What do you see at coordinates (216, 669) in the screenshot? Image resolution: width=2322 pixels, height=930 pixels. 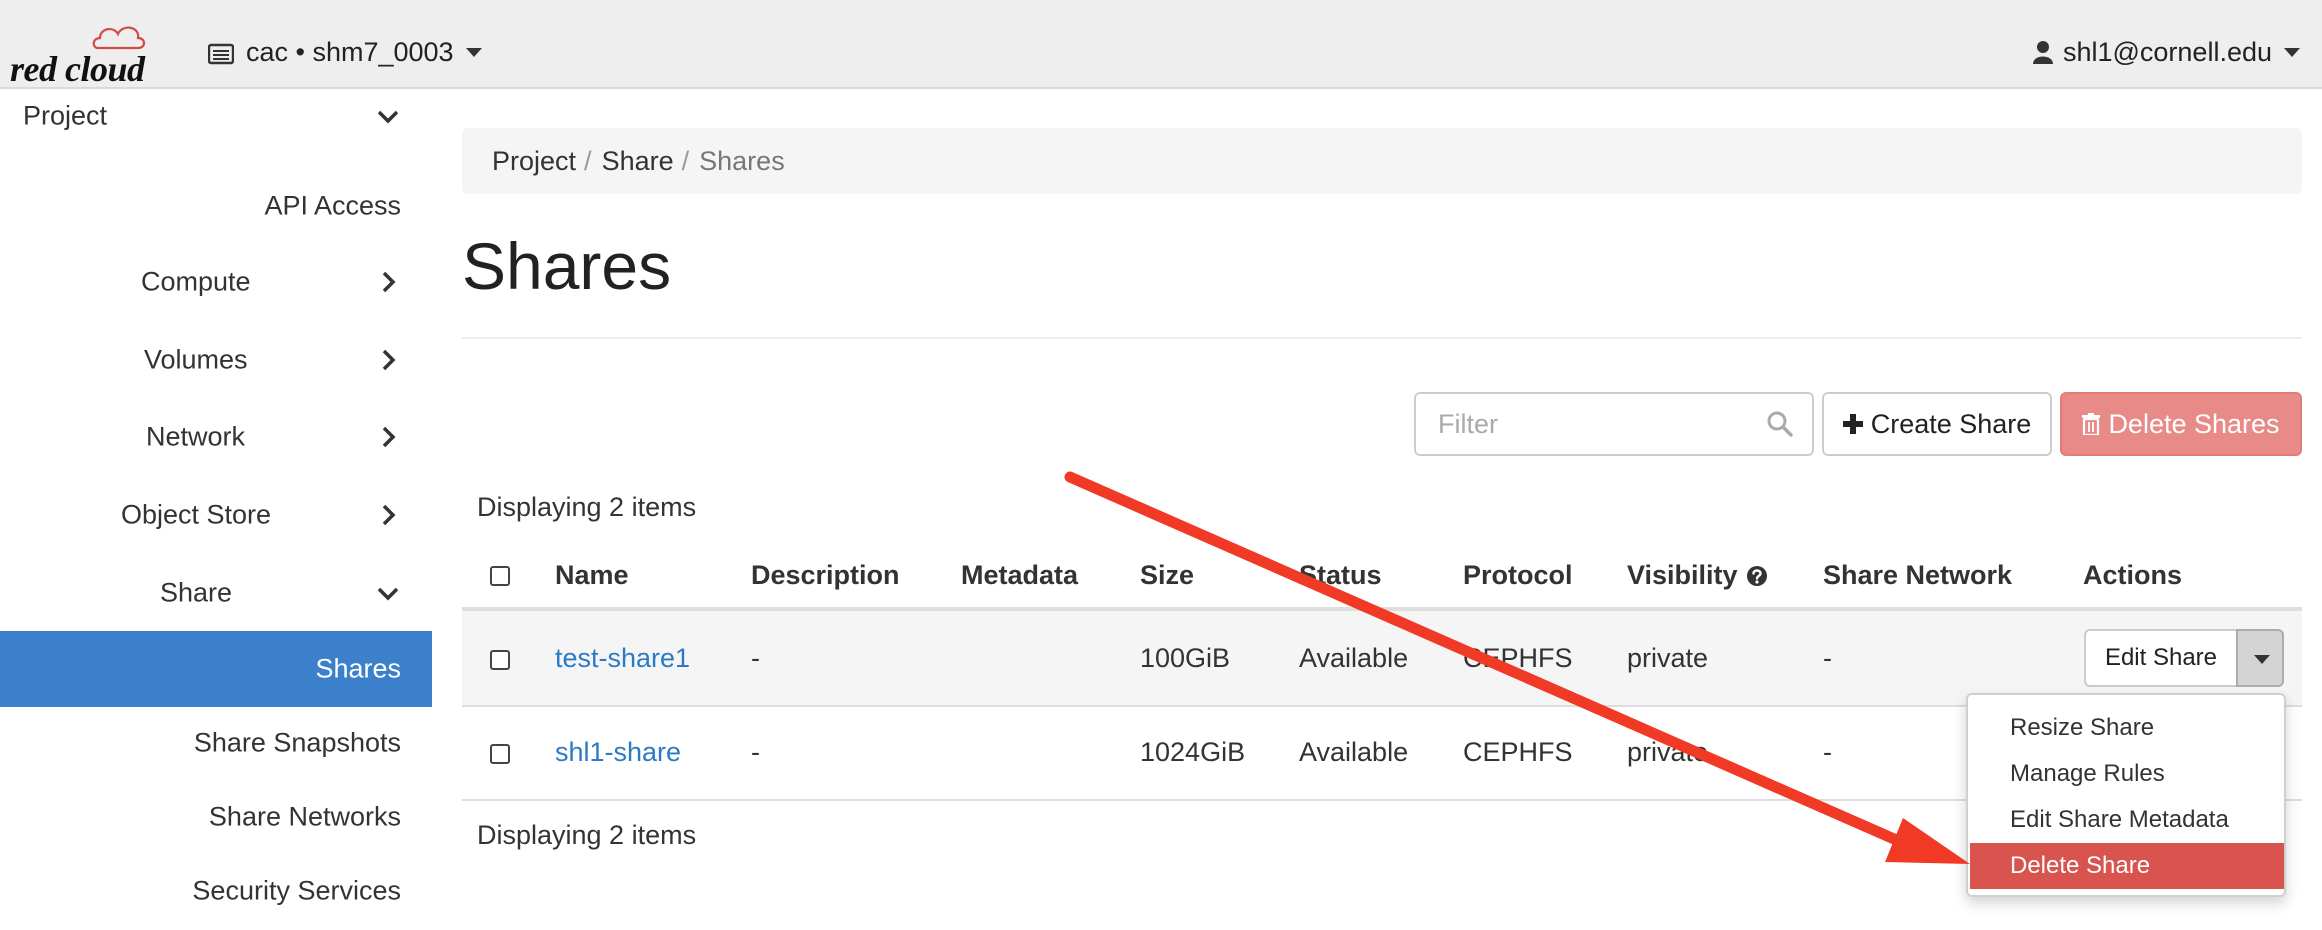 I see `sidebar-item-shares: Shares` at bounding box center [216, 669].